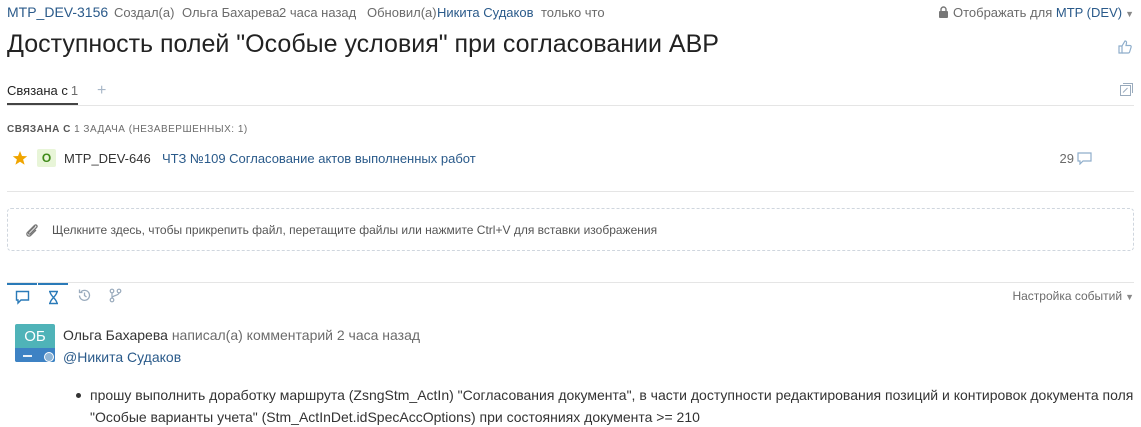  Describe the element at coordinates (1002, 12) in the screenshot. I see `visibility-label: Отображать для` at that location.